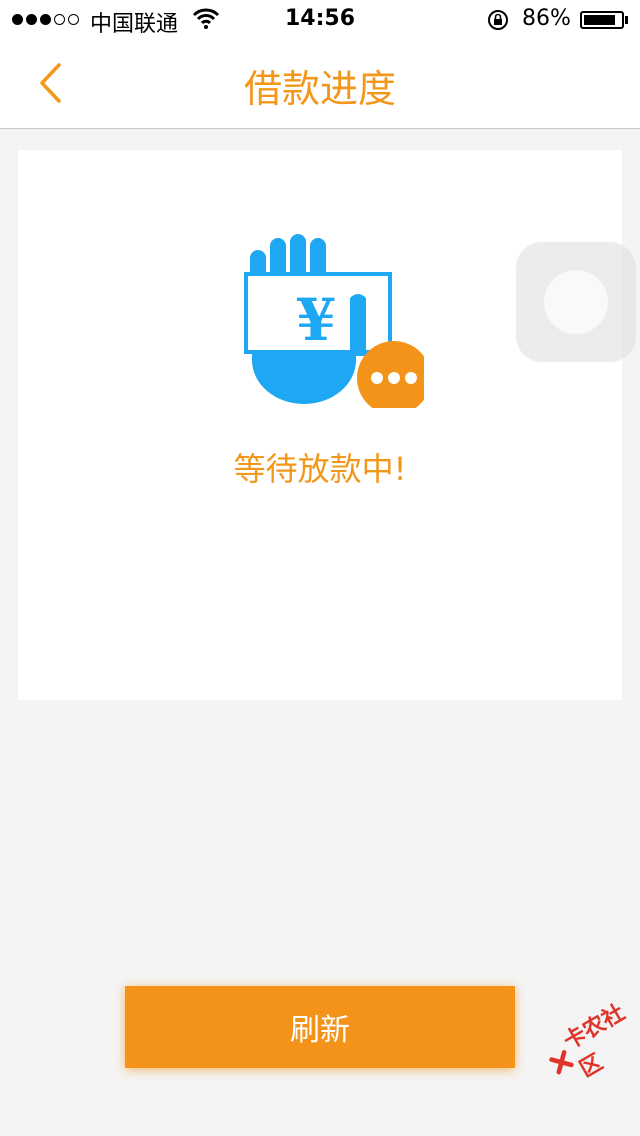  What do you see at coordinates (602, 20) in the screenshot?
I see `battery-icon` at bounding box center [602, 20].